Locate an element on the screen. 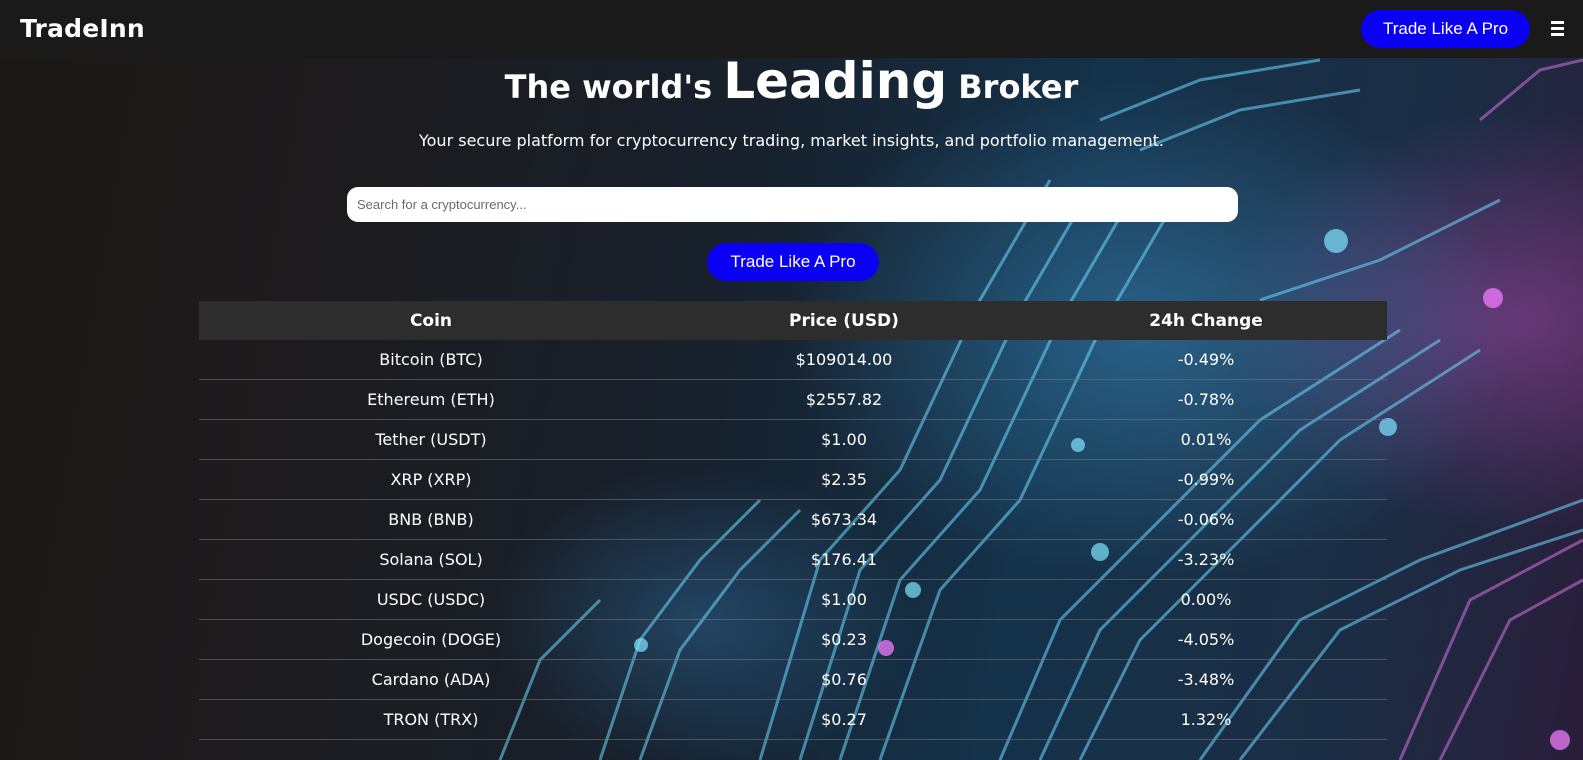  coin-change-cell: 1.32% is located at coordinates (1206, 719).